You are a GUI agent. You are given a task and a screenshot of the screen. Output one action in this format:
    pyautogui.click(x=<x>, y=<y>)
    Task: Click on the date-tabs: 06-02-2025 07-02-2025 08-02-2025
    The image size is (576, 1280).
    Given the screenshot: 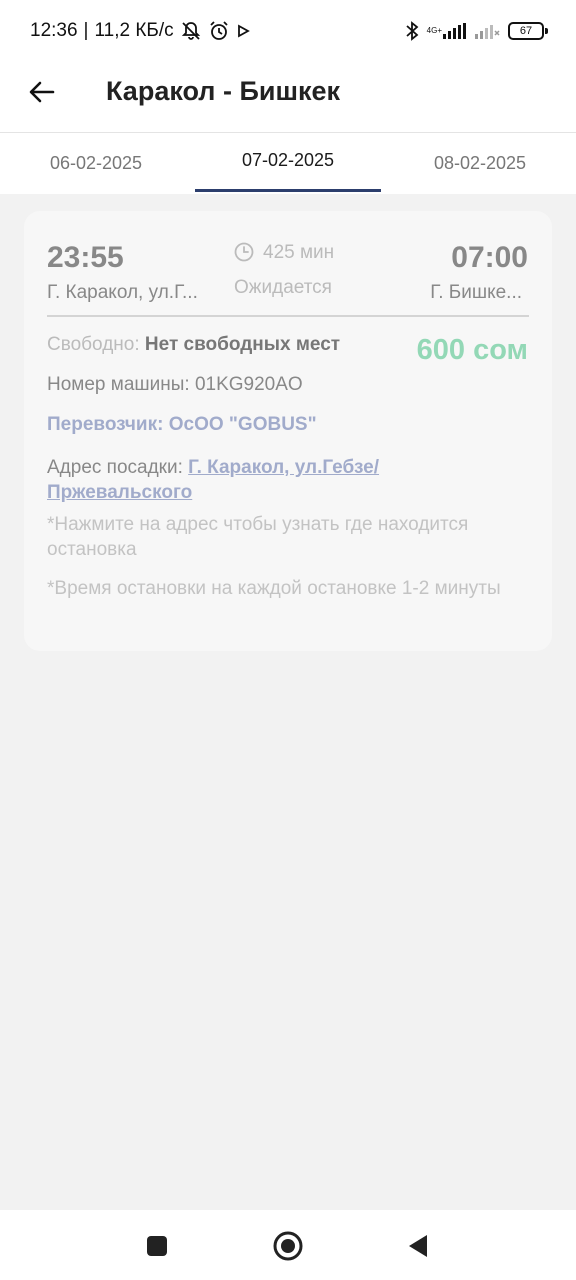 What is the action you would take?
    pyautogui.click(x=288, y=163)
    